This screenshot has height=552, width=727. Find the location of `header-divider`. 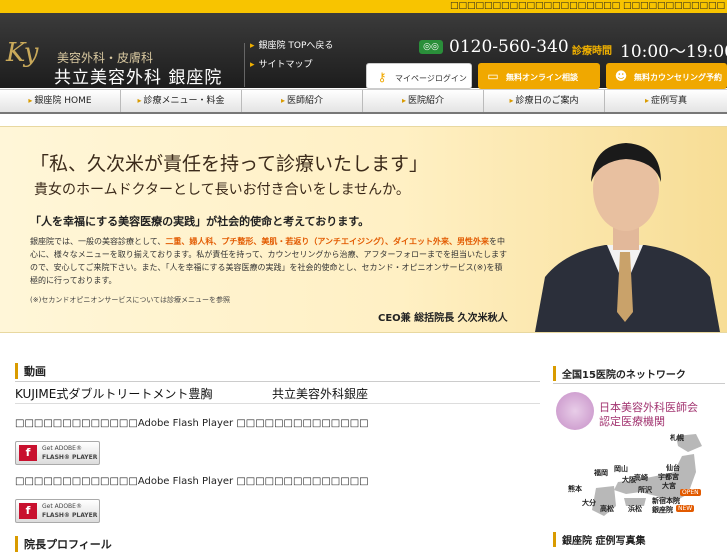

header-divider is located at coordinates (244, 65).